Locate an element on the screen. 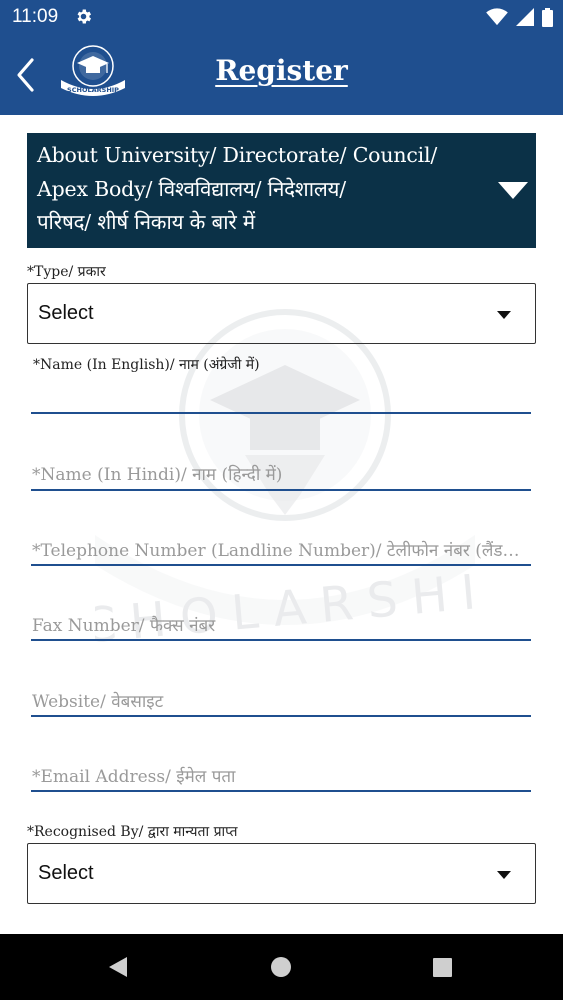  wifi-icon is located at coordinates (497, 17).